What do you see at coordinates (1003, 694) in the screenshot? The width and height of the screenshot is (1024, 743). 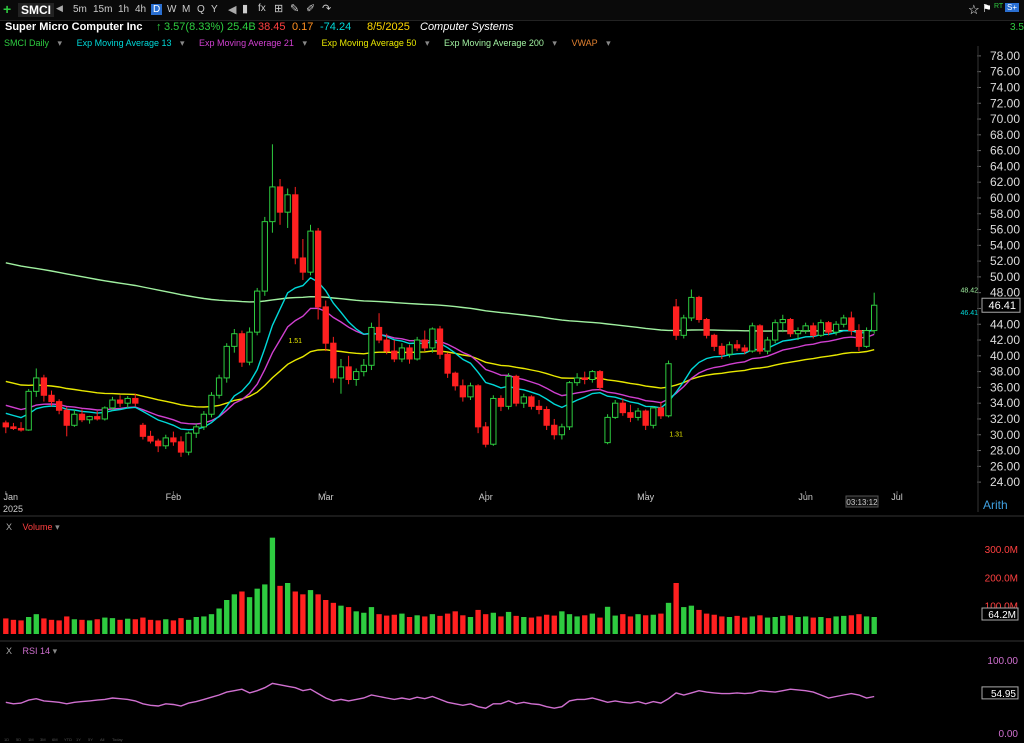 I see `rsi-last-label: 54.95` at bounding box center [1003, 694].